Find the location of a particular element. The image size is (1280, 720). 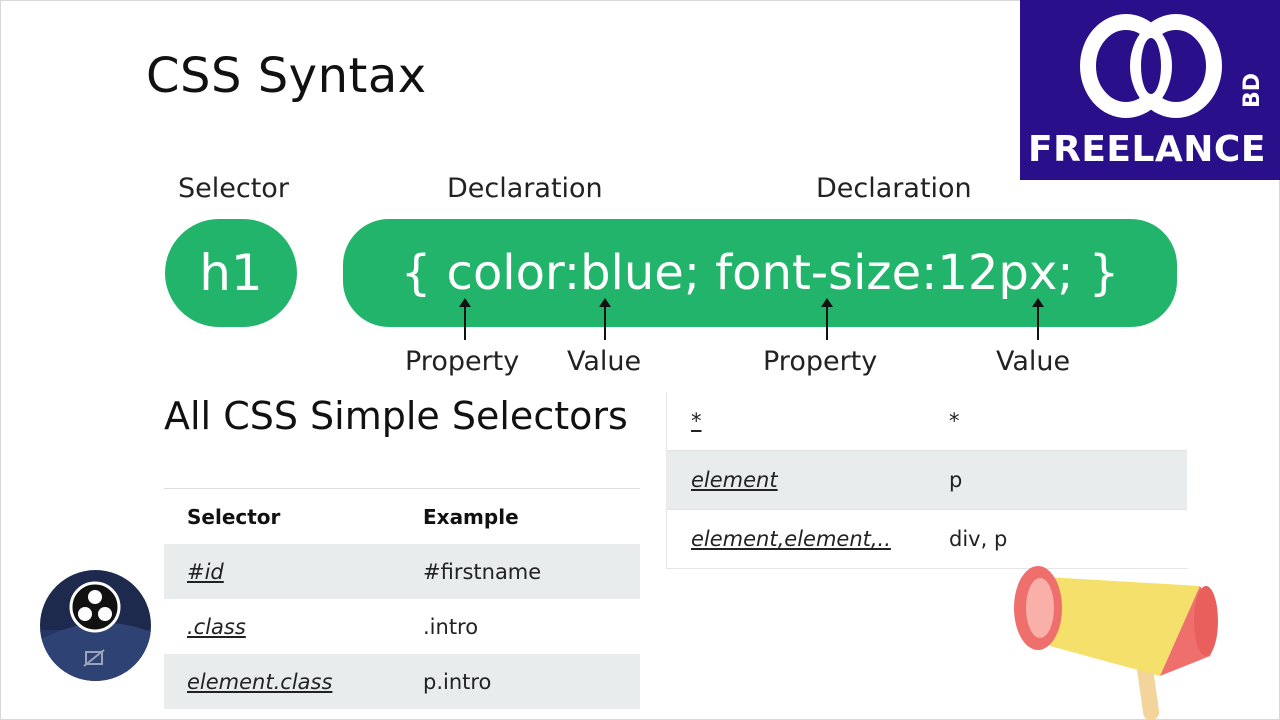

logo-badge: BD is located at coordinates (1252, 90).